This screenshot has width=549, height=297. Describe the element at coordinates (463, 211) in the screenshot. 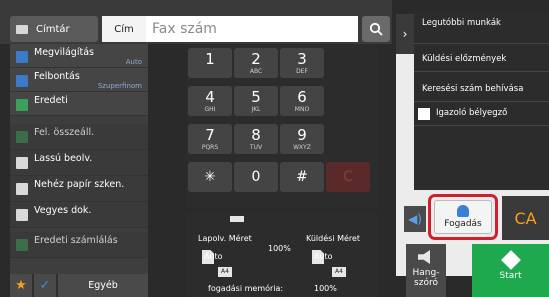

I see `receive-icon` at that location.